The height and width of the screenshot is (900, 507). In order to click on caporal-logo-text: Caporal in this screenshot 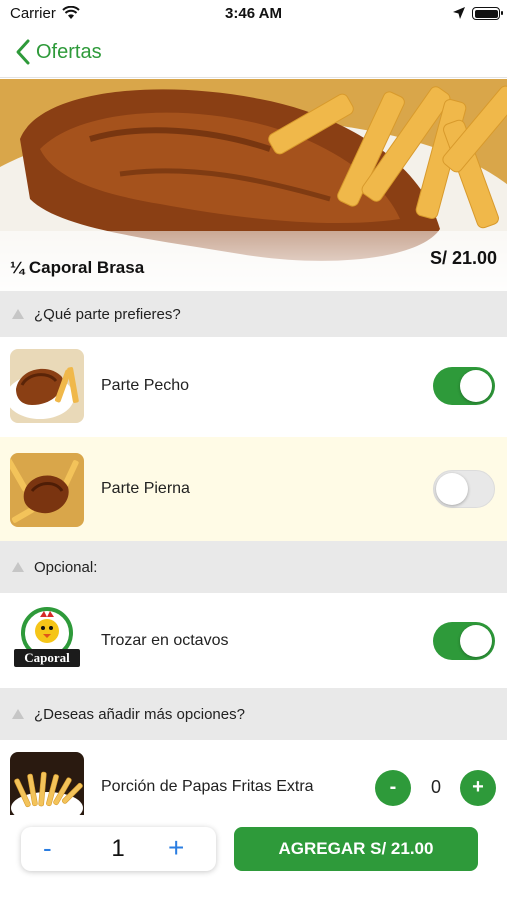, I will do `click(47, 657)`.